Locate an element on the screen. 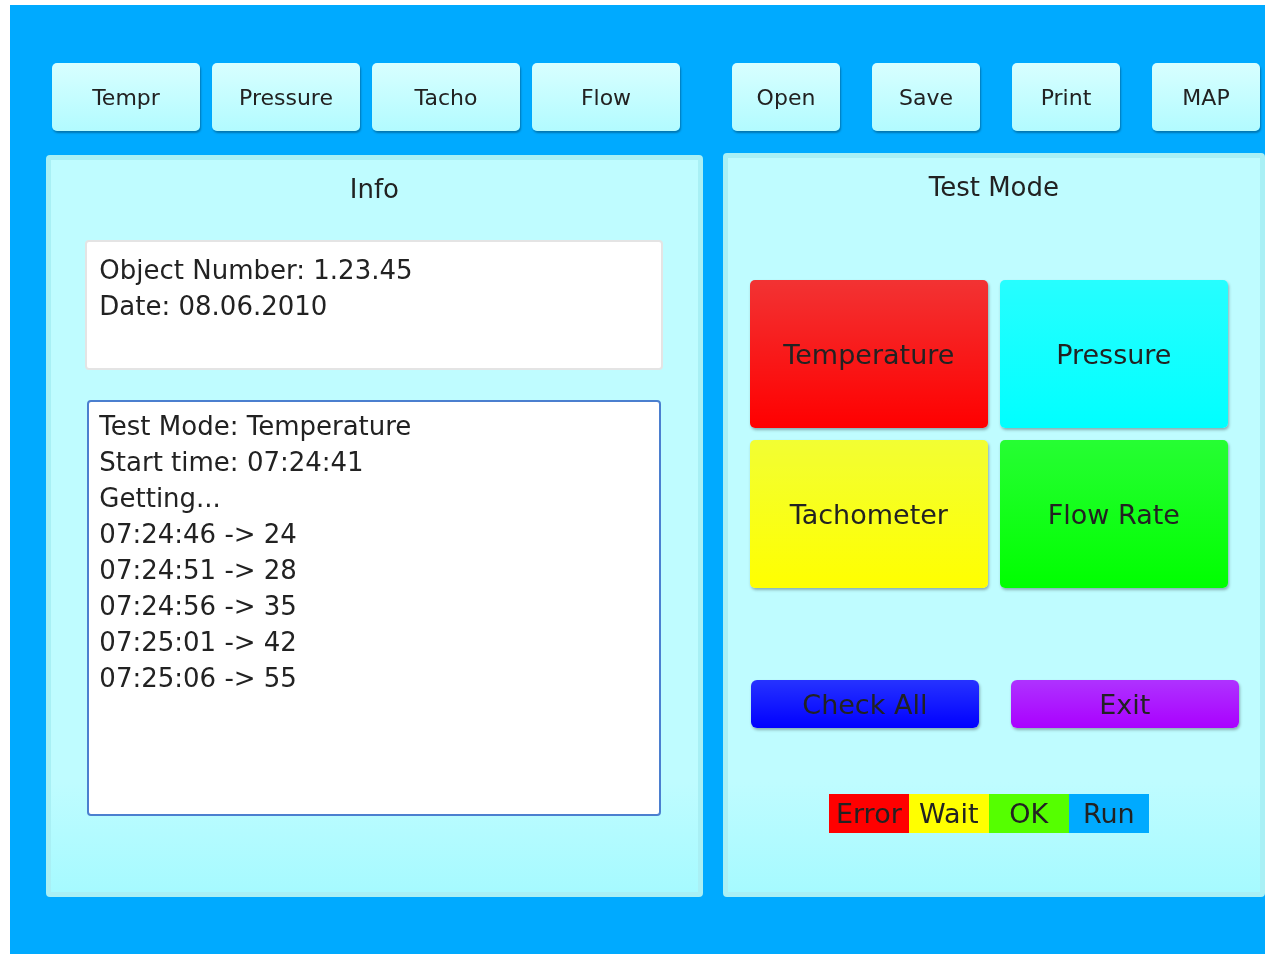 This screenshot has width=1265, height=954. toolbar-button: Print is located at coordinates (1066, 97).